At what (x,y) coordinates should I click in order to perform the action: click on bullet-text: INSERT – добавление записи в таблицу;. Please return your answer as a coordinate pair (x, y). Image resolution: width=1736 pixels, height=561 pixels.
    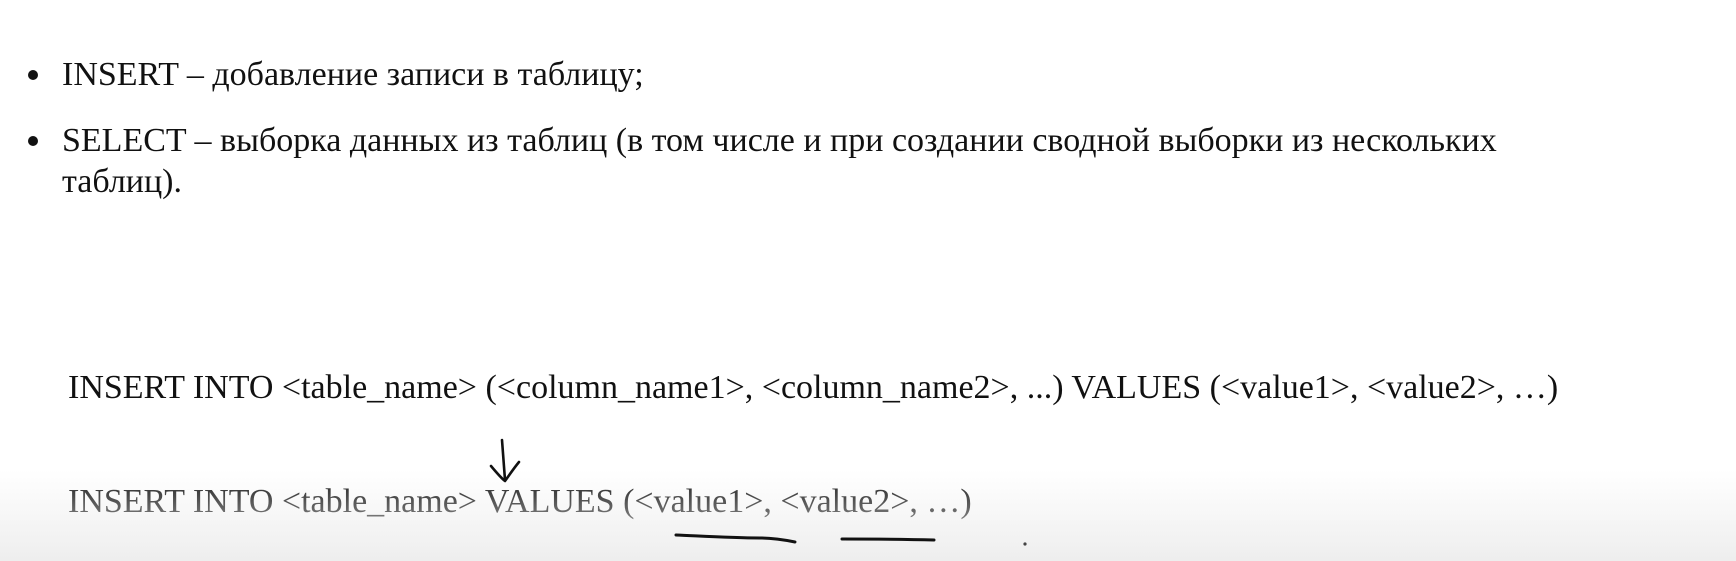
    Looking at the image, I should click on (353, 74).